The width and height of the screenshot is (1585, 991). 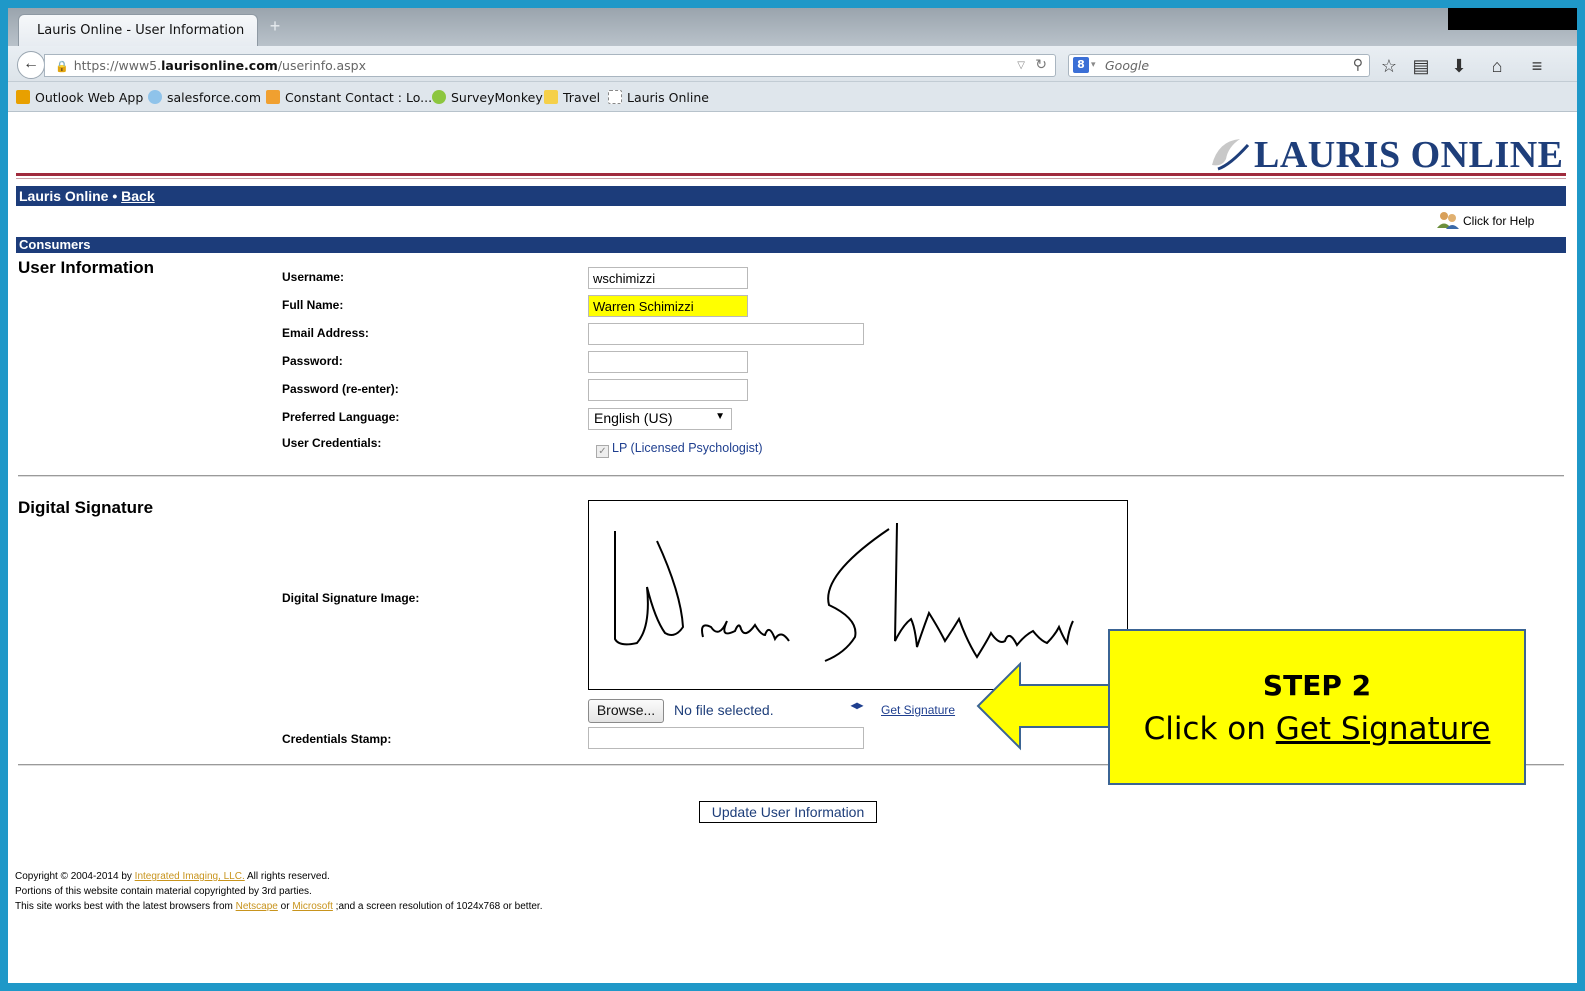 What do you see at coordinates (190, 876) in the screenshot?
I see `integrated-imaging-link: Integrated Imaging, LLC.` at bounding box center [190, 876].